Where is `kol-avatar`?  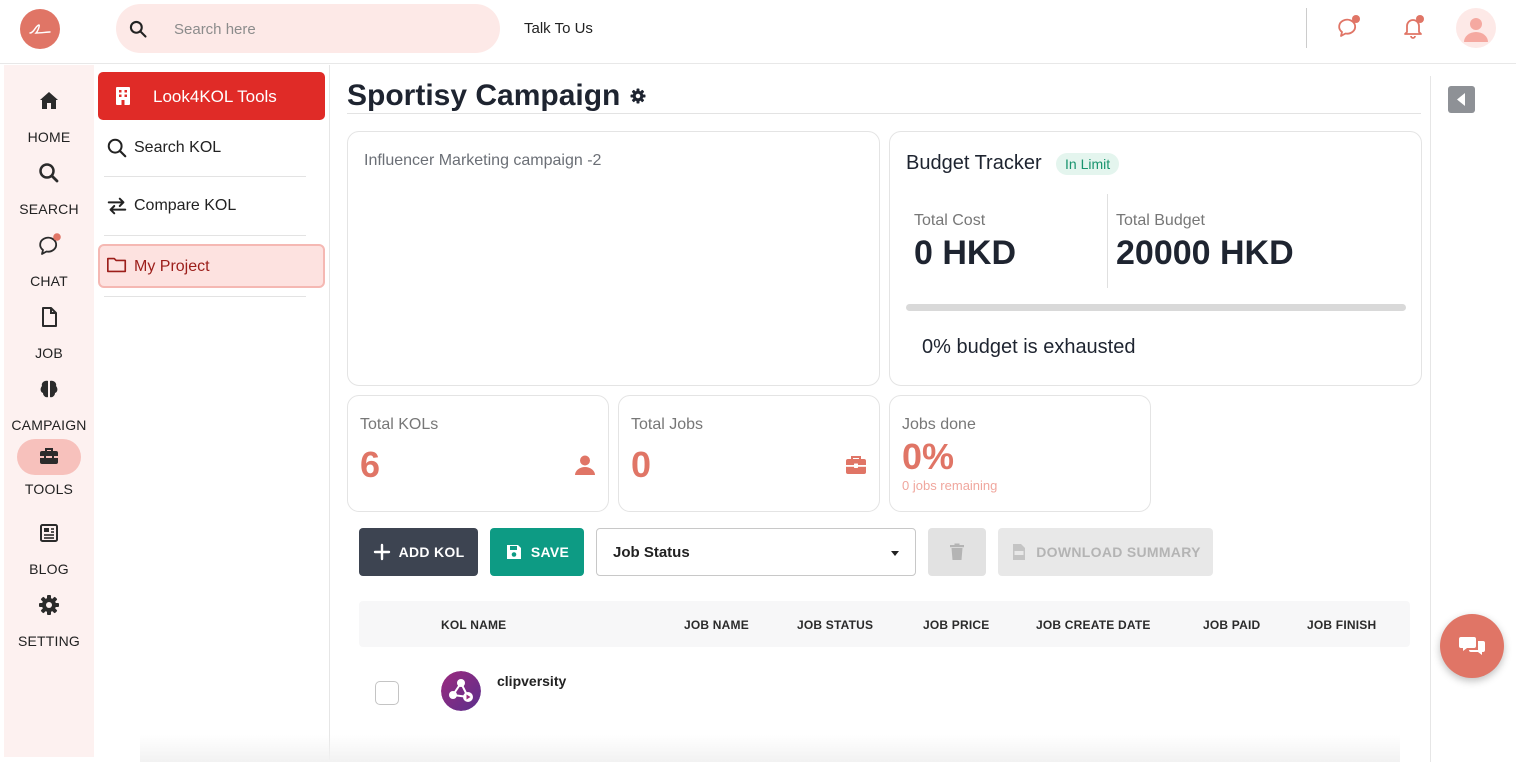 kol-avatar is located at coordinates (461, 691).